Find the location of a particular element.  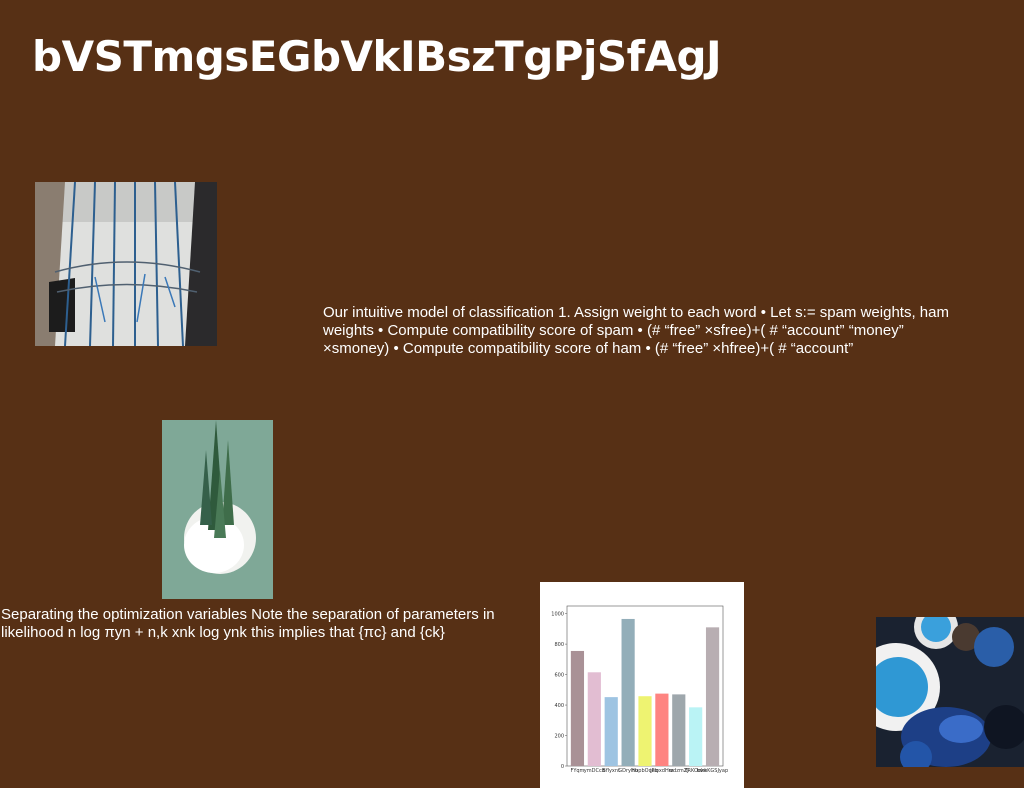

x-tick-label: bwkKGSJyap is located at coordinates (712, 771).